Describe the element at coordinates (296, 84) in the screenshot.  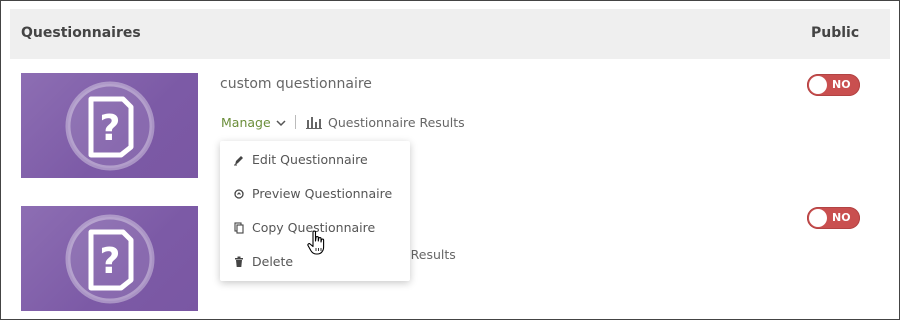
I see `questionnaire-title: custom questionnaire` at that location.